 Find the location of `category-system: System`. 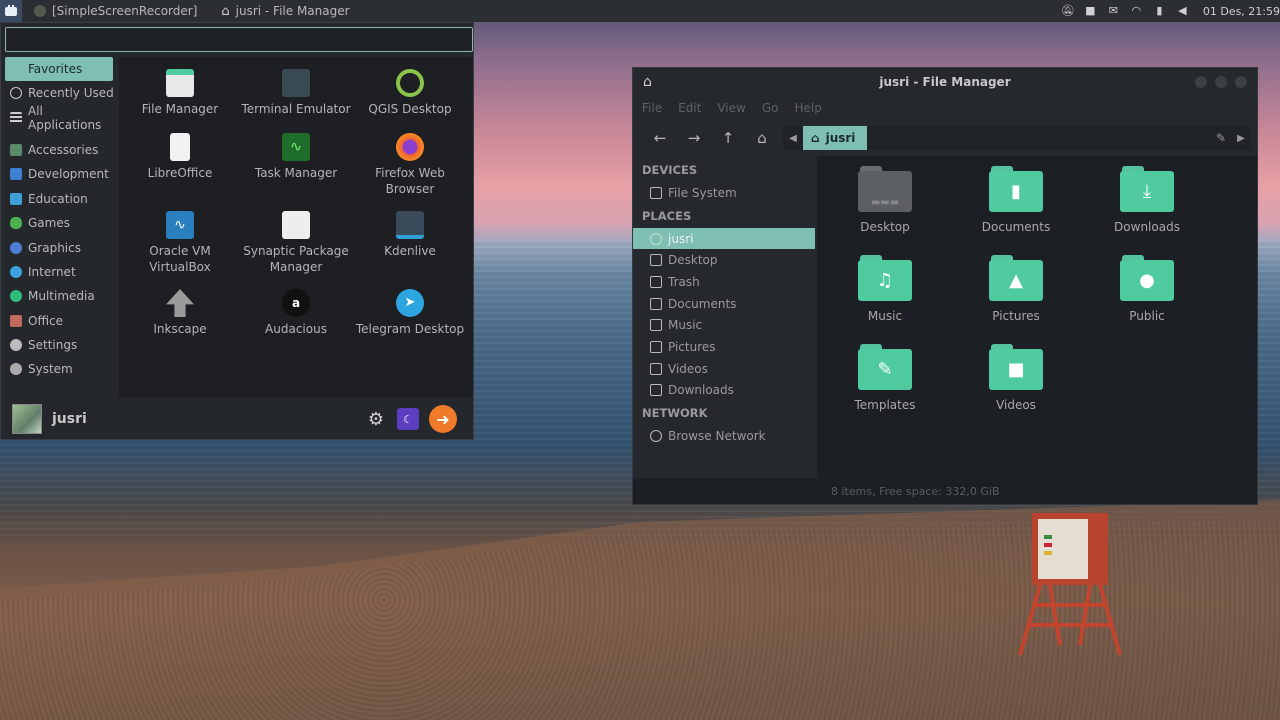

category-system: System is located at coordinates (59, 369).